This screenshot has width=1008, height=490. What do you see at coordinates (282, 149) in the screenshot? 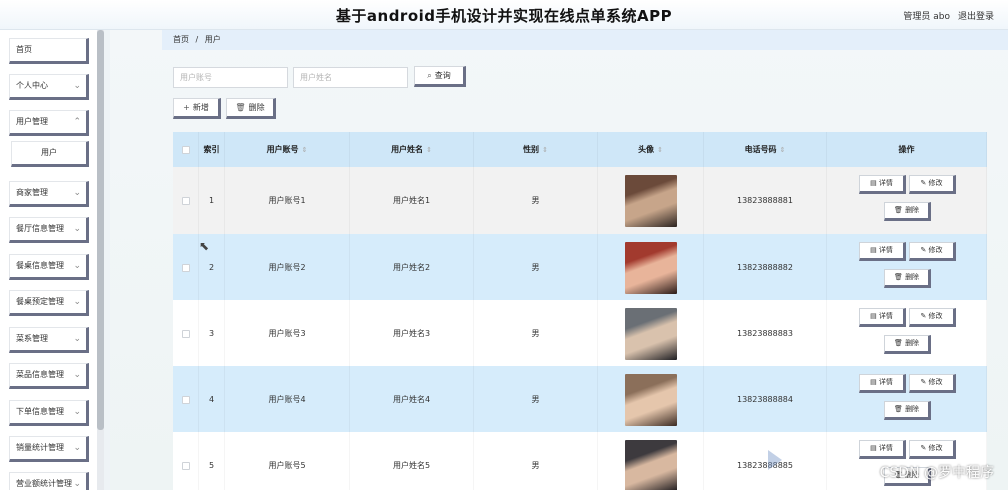
I see `header-label: 用户账号` at bounding box center [282, 149].